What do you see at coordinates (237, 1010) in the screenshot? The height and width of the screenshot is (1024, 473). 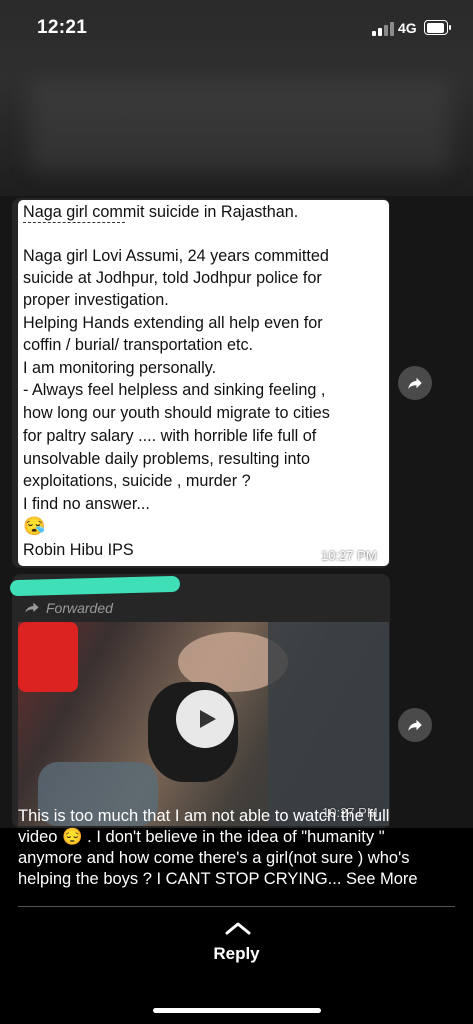 I see `home-indicator` at bounding box center [237, 1010].